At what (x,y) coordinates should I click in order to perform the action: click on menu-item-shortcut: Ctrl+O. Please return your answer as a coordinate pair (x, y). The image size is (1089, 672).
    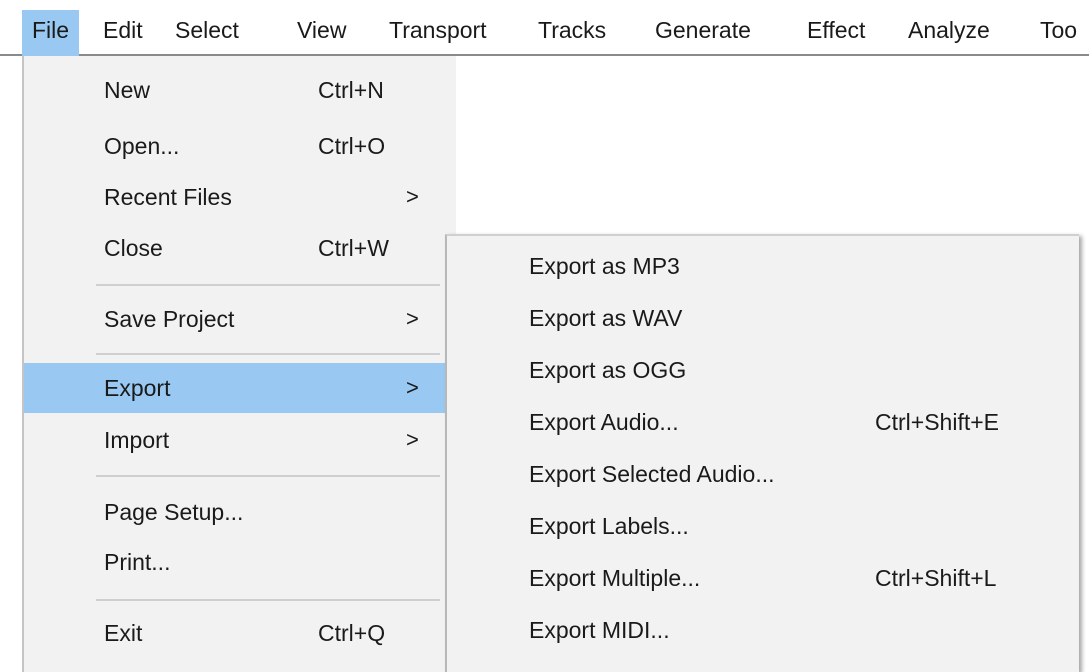
    Looking at the image, I should click on (352, 146).